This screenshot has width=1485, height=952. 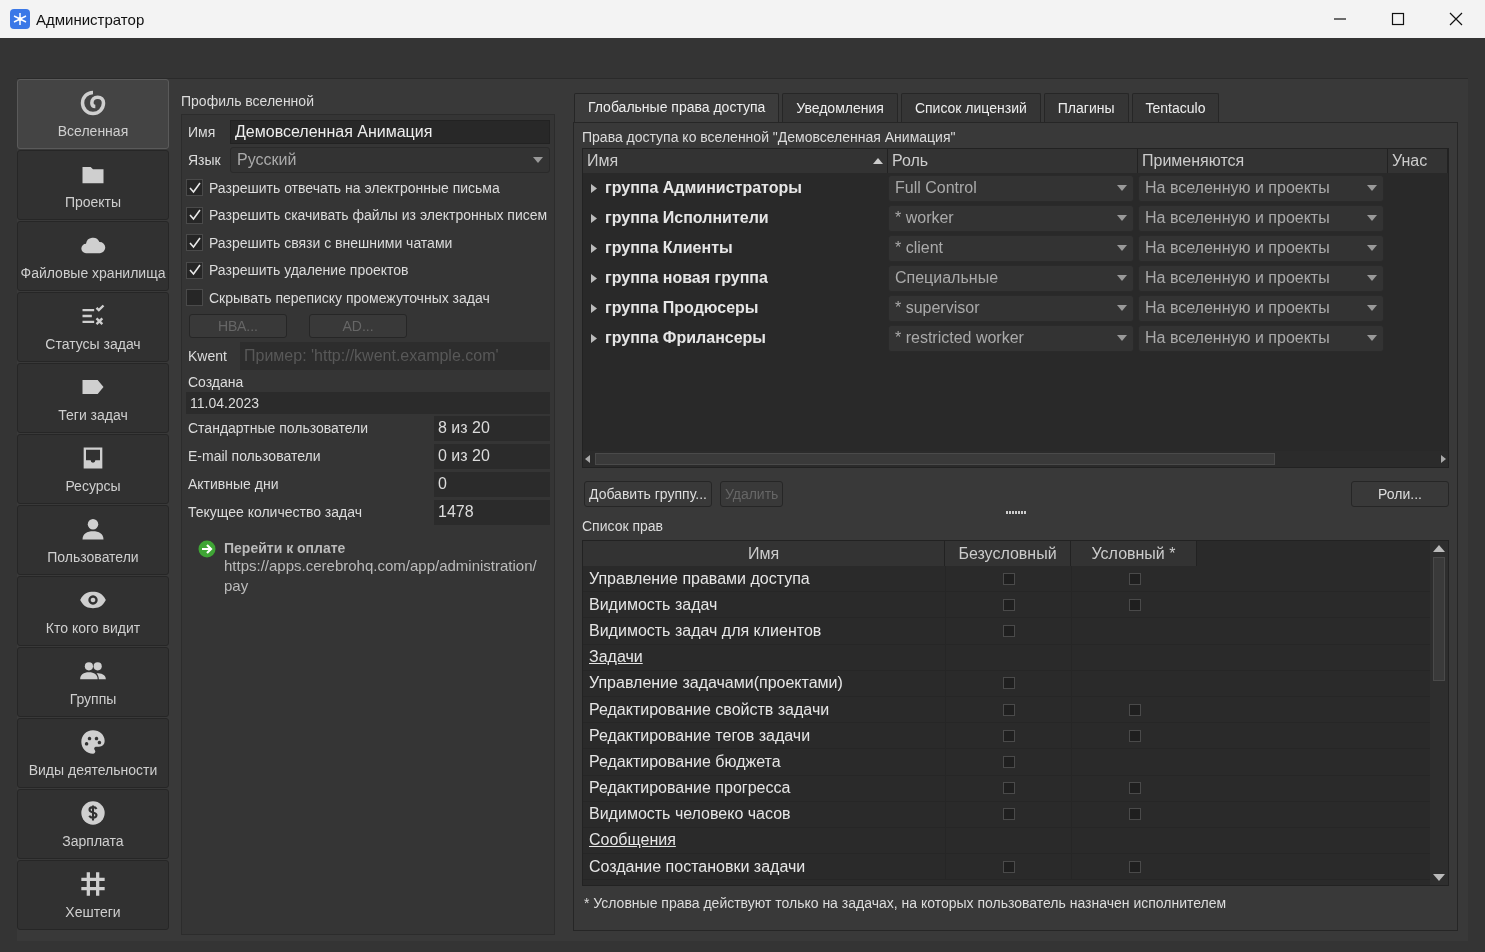 What do you see at coordinates (93, 884) in the screenshot?
I see `hash-icon` at bounding box center [93, 884].